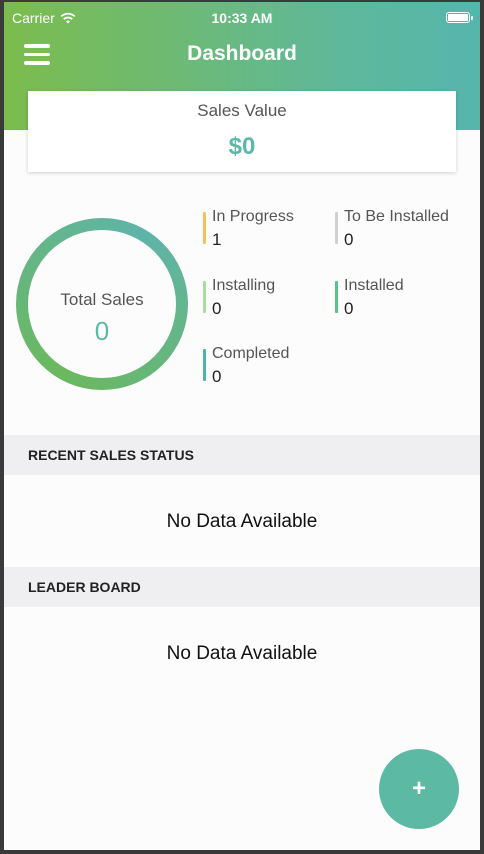  What do you see at coordinates (242, 146) in the screenshot?
I see `sales-value-amount: $0` at bounding box center [242, 146].